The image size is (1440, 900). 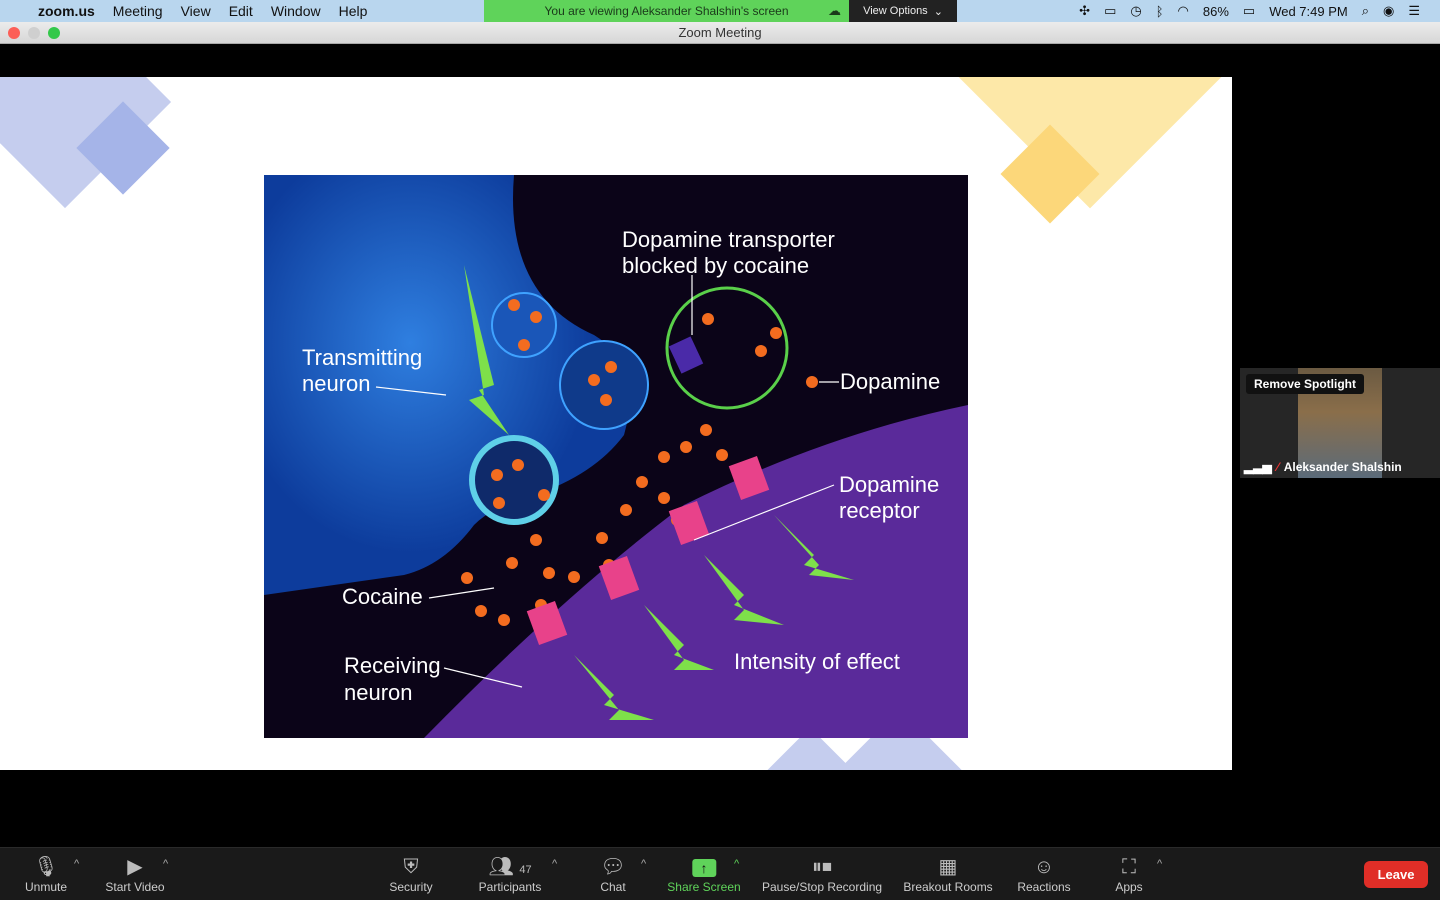 What do you see at coordinates (1342, 467) in the screenshot?
I see `participant-name: Aleksander Shalshin` at bounding box center [1342, 467].